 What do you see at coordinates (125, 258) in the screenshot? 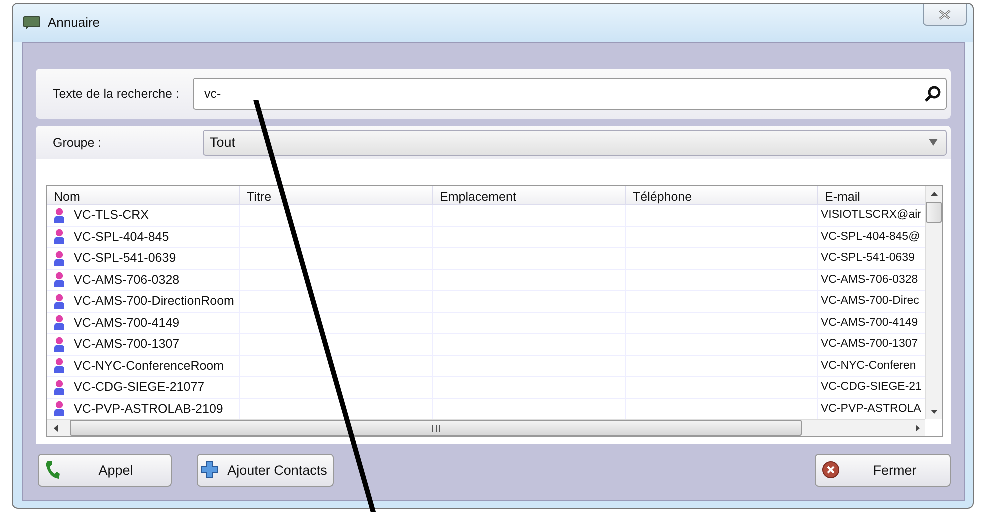
I see `contact-name: VC-SPL-541-0639` at bounding box center [125, 258].